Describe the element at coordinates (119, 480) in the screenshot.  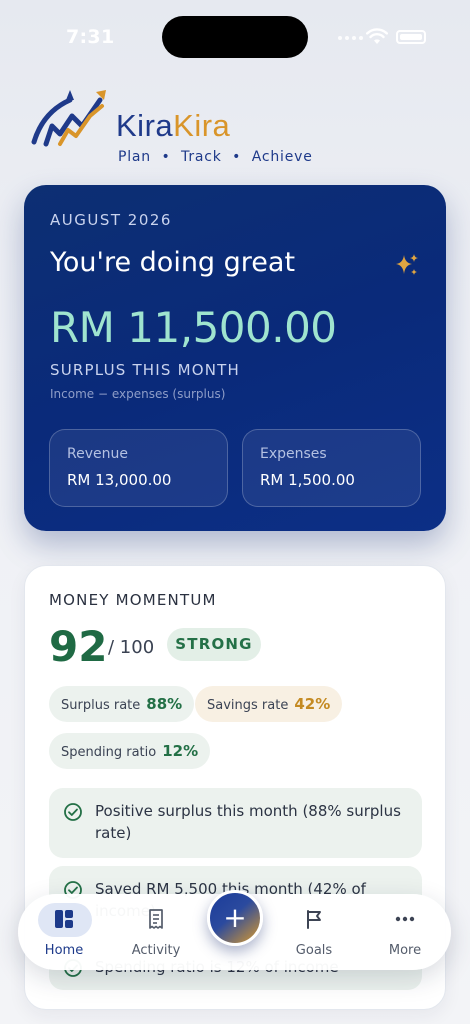
I see `revenue-value: RM 13,000.00` at that location.